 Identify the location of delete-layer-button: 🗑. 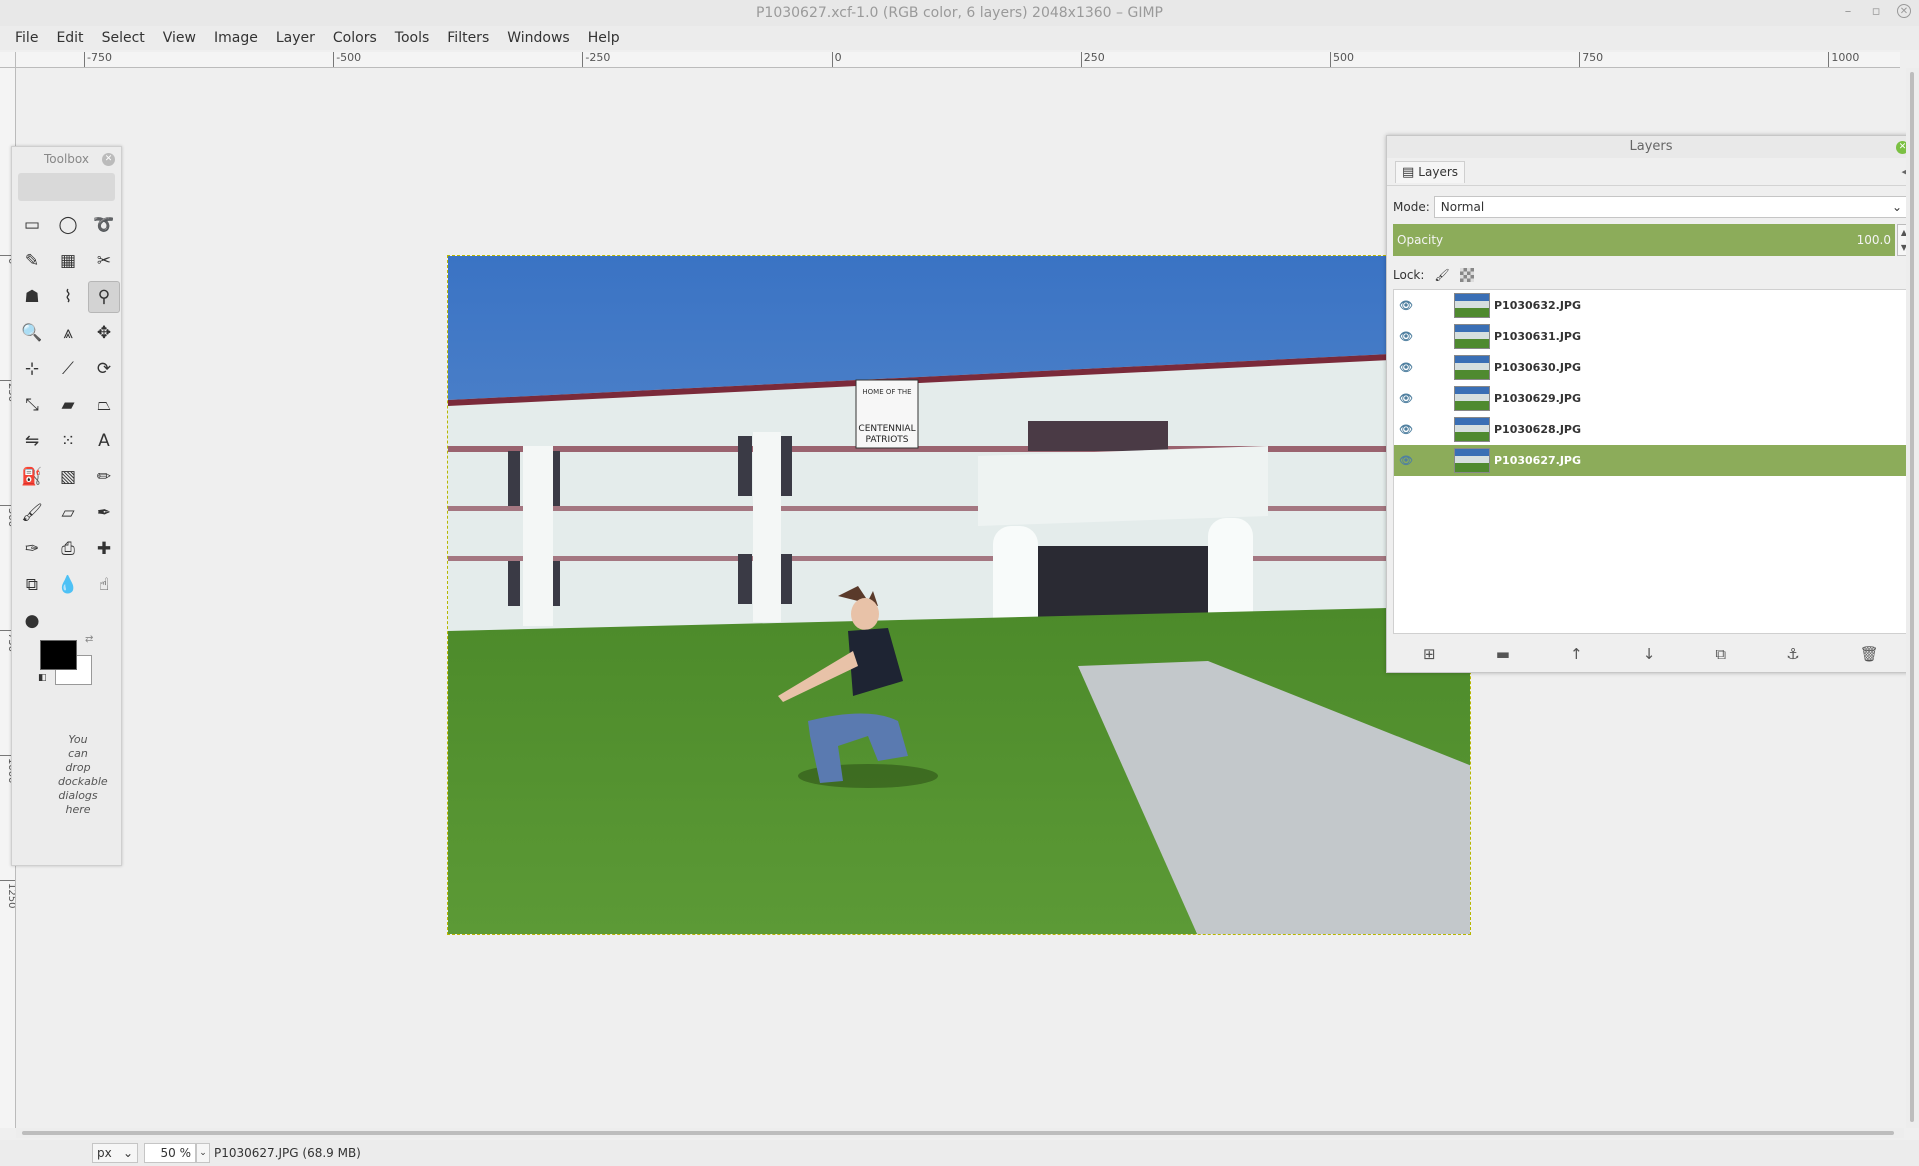
(1869, 654).